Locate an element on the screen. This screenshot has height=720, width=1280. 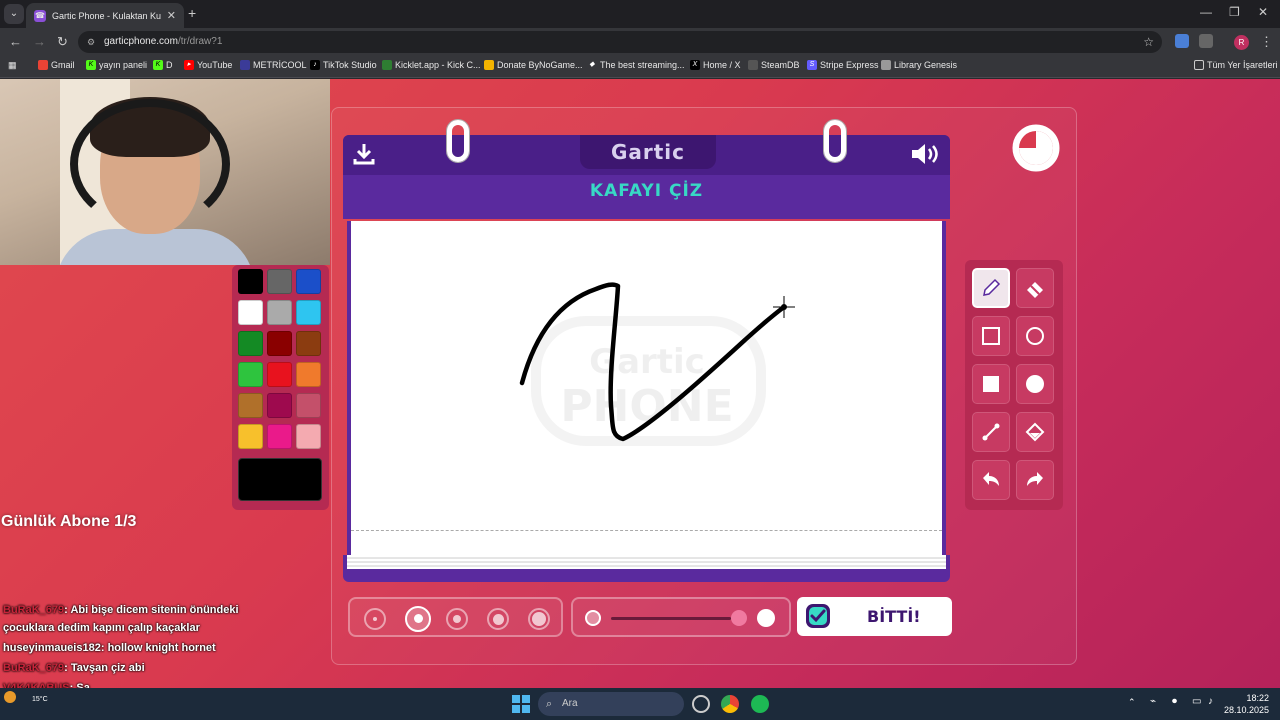
weather-temp: 15°C is located at coordinates (40, 699).